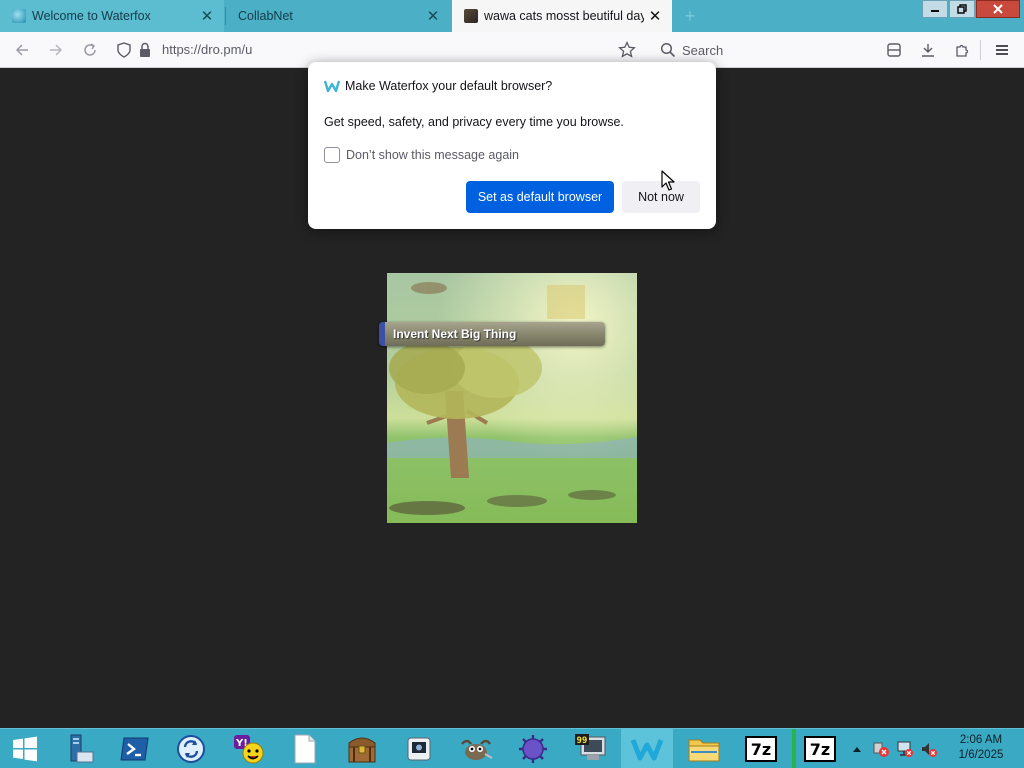 This screenshot has width=1024, height=768. I want to click on minimize-window-button, so click(935, 9).